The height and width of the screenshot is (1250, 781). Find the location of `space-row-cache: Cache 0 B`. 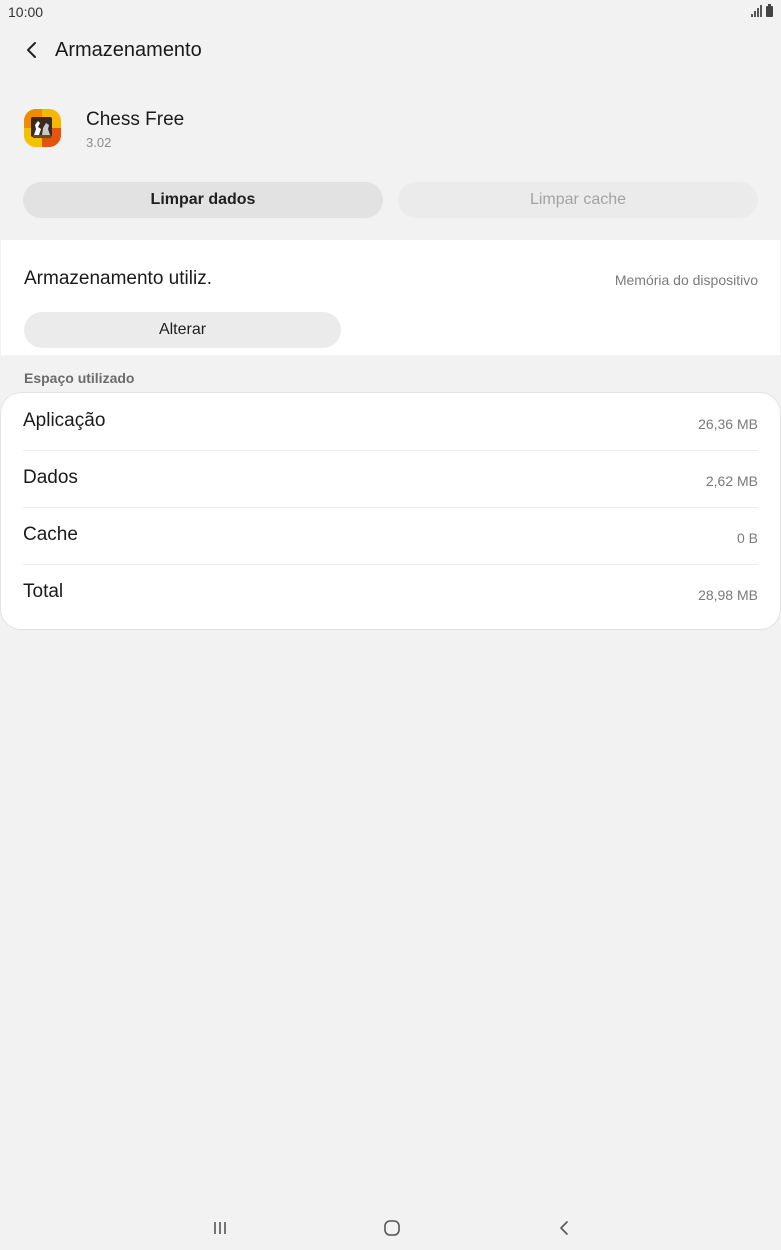

space-row-cache: Cache 0 B is located at coordinates (390, 535).